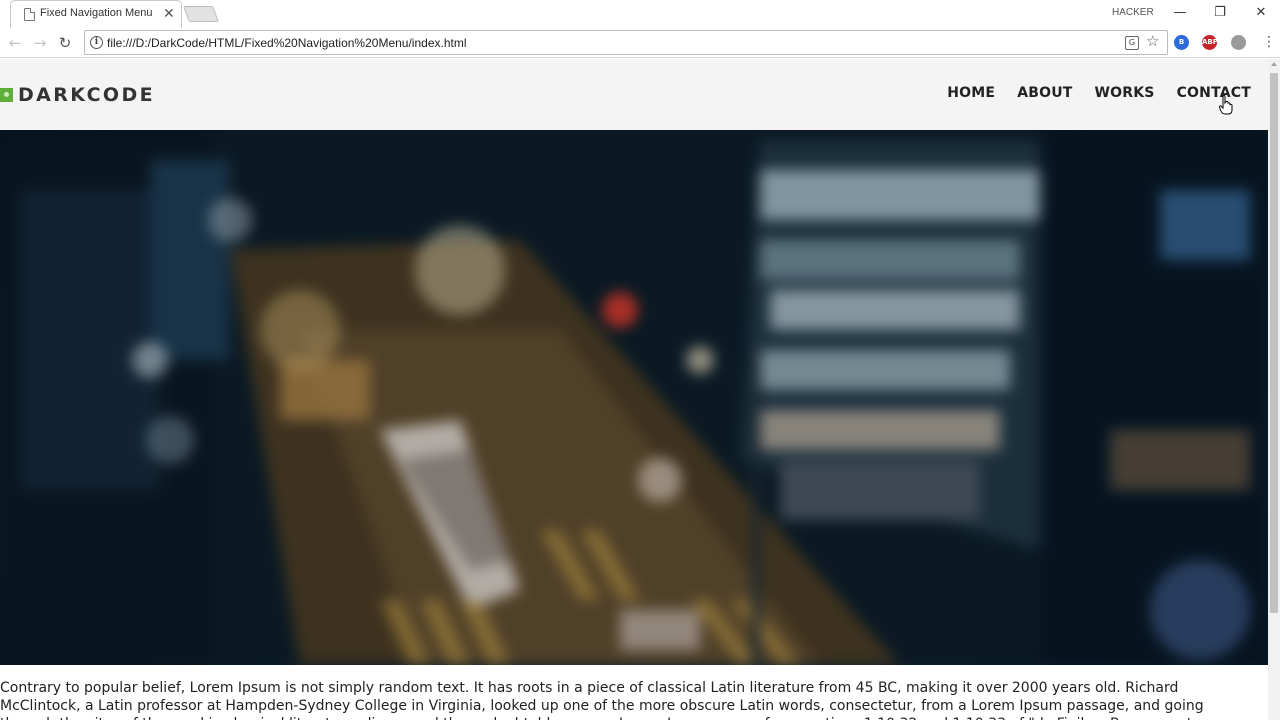  Describe the element at coordinates (1125, 93) in the screenshot. I see `nav-works: WORKS` at that location.